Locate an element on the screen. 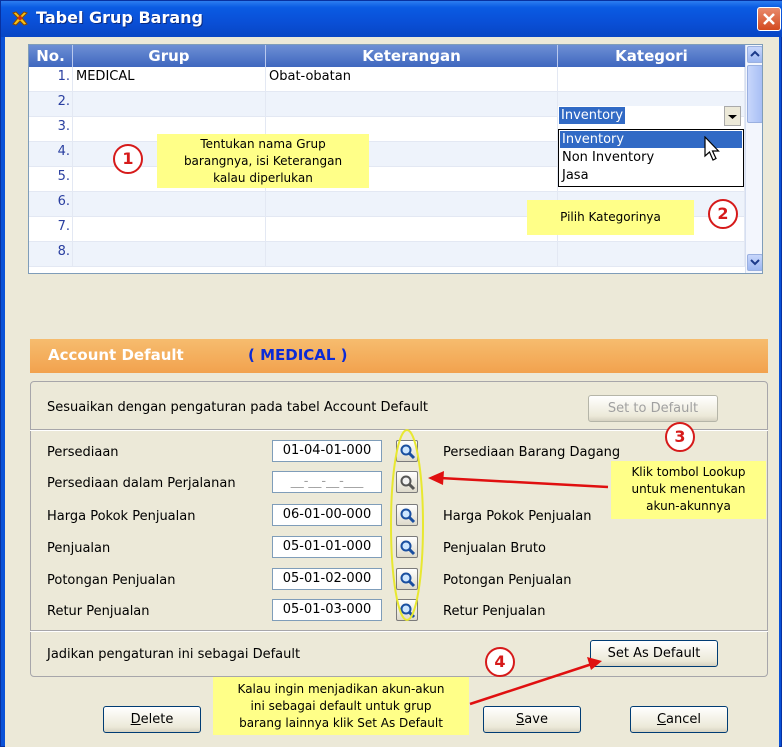  scroll-thumb is located at coordinates (754, 94).